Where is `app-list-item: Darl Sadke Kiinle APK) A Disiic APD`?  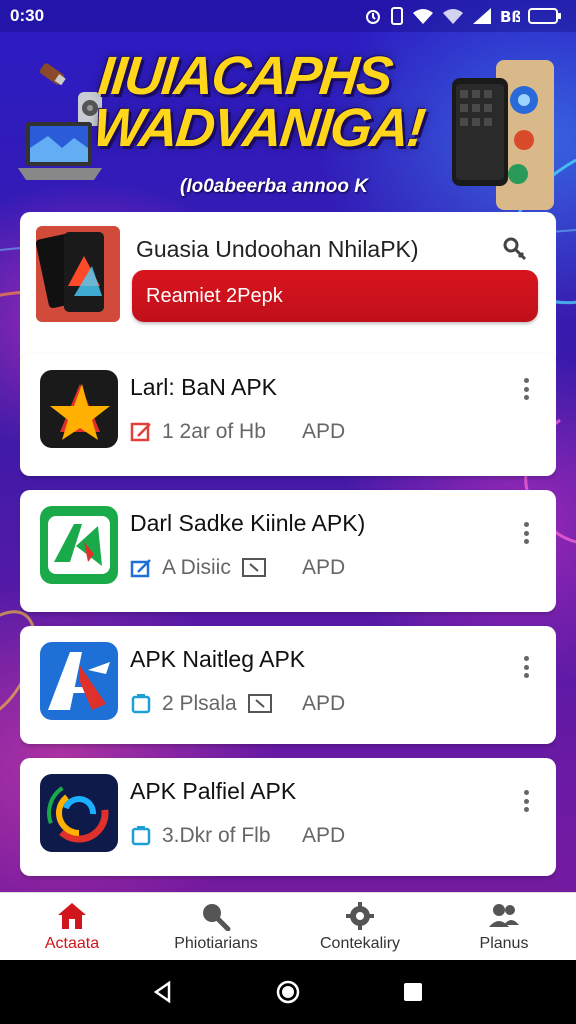
app-list-item: Darl Sadke Kiinle APK) A Disiic APD is located at coordinates (288, 551).